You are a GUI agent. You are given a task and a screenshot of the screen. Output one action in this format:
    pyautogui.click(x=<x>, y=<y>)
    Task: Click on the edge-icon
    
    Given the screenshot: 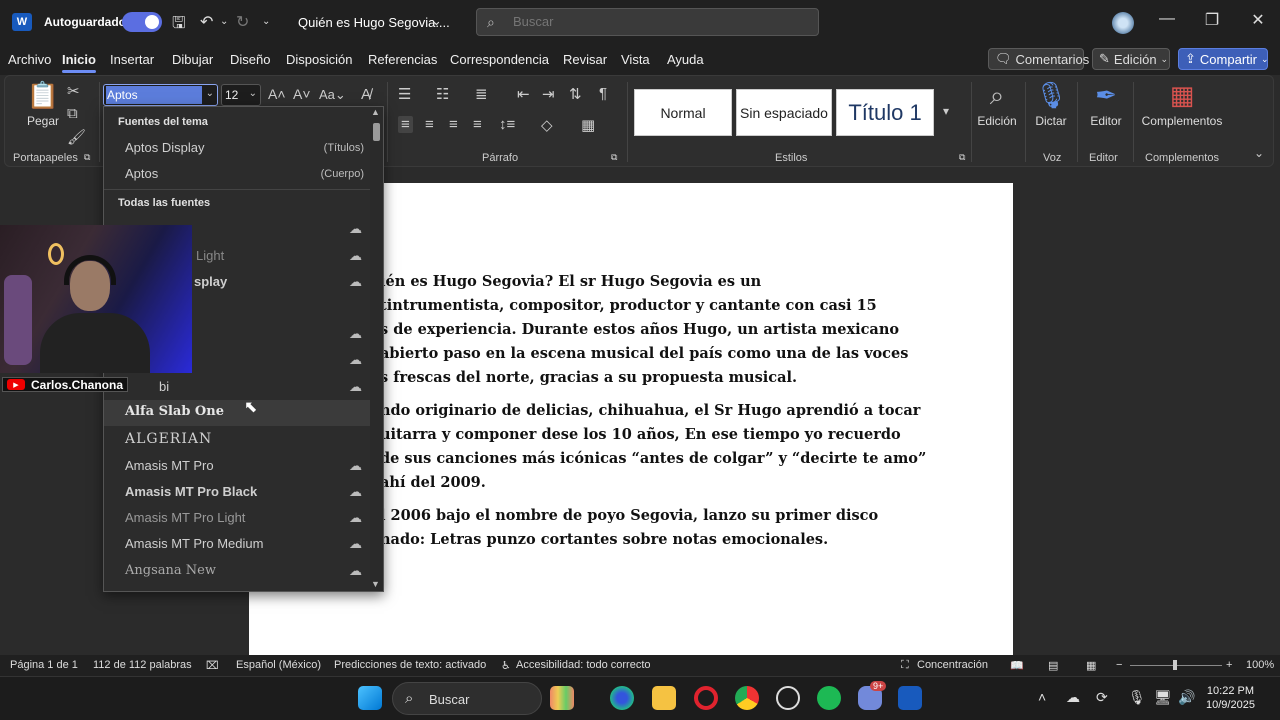 What is the action you would take?
    pyautogui.click(x=622, y=698)
    